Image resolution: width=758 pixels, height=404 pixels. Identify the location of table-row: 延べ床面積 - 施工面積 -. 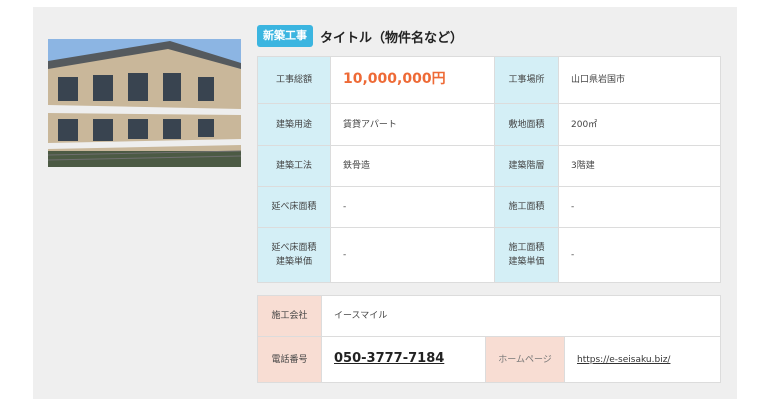
(489, 207).